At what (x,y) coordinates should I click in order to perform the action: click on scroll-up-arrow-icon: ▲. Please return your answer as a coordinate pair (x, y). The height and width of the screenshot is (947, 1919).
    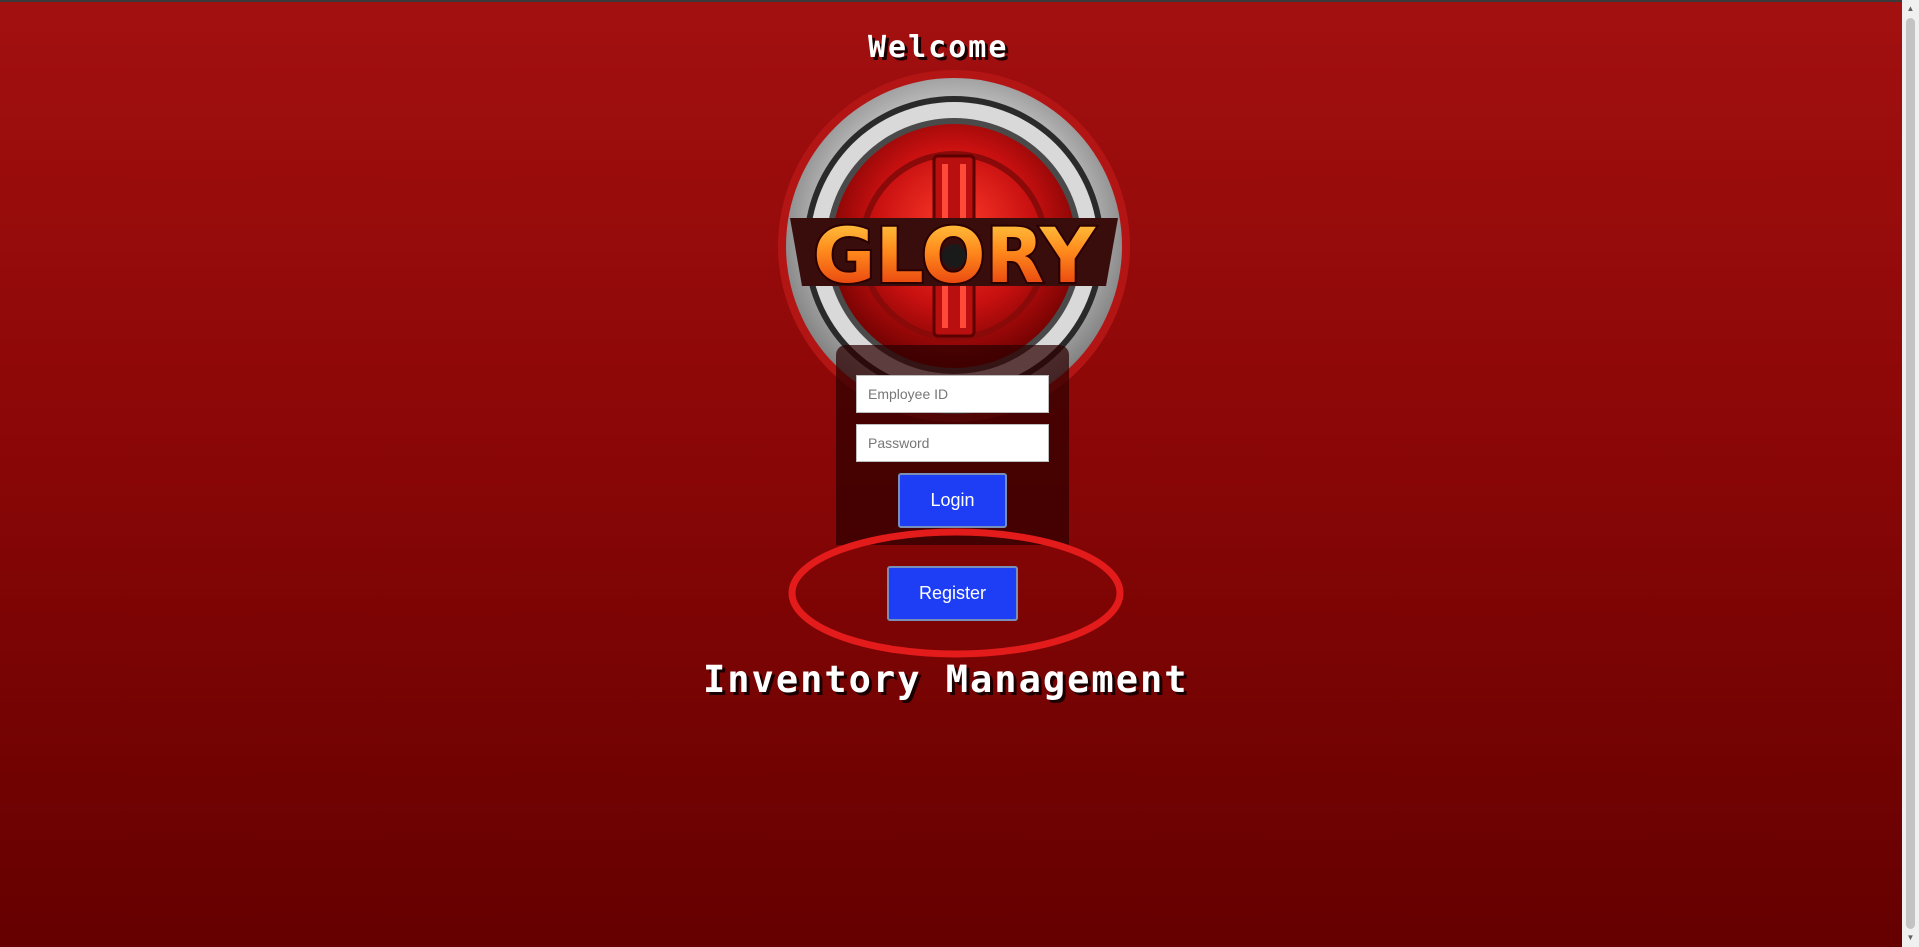
    Looking at the image, I should click on (1910, 9).